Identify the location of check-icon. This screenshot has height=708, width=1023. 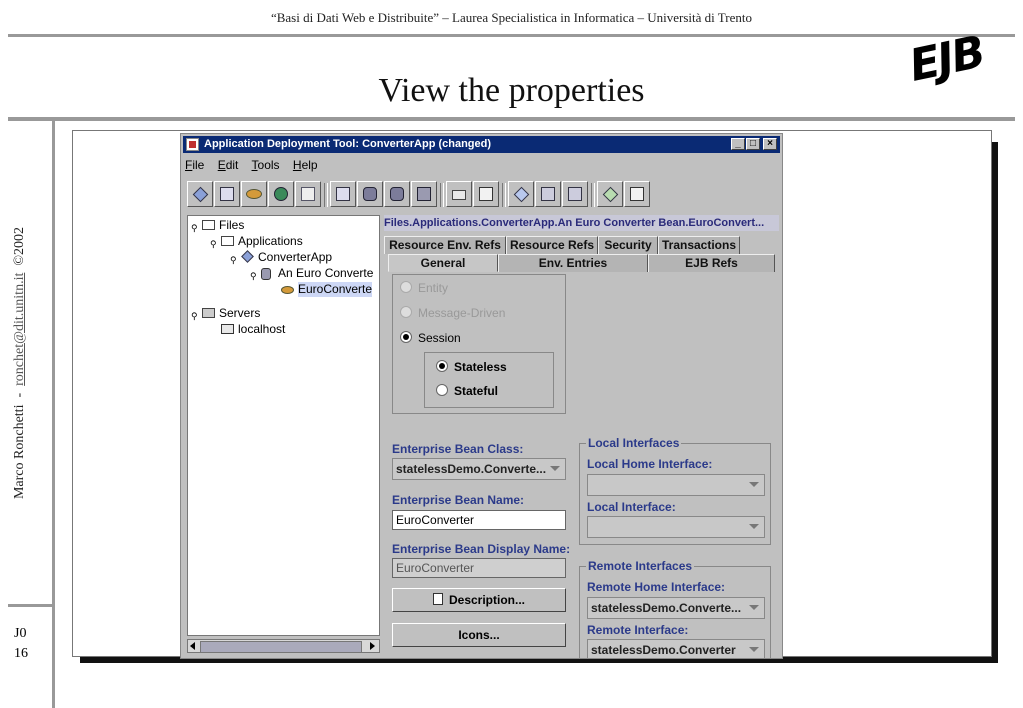
(610, 194).